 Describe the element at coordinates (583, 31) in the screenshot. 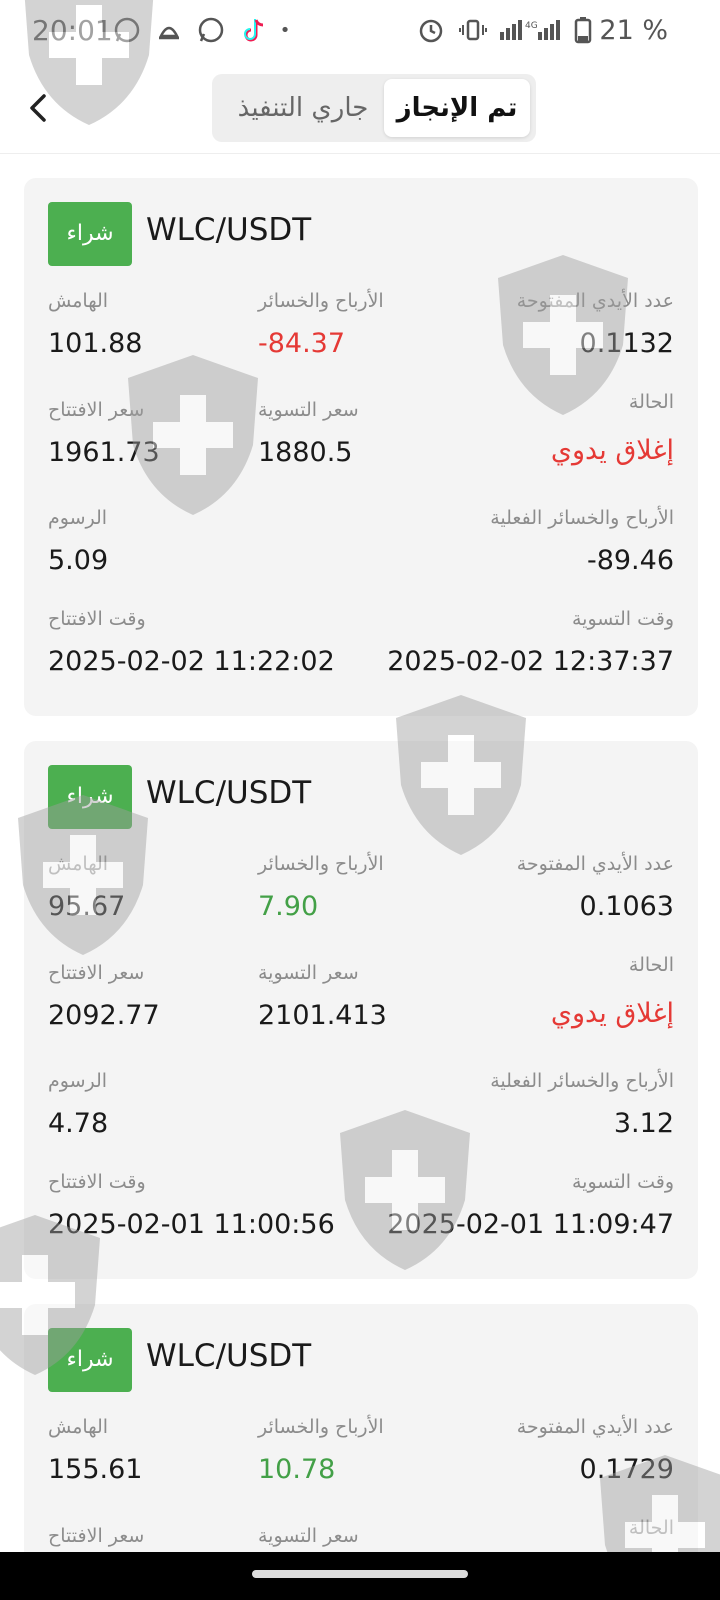

I see `battery-icon` at that location.